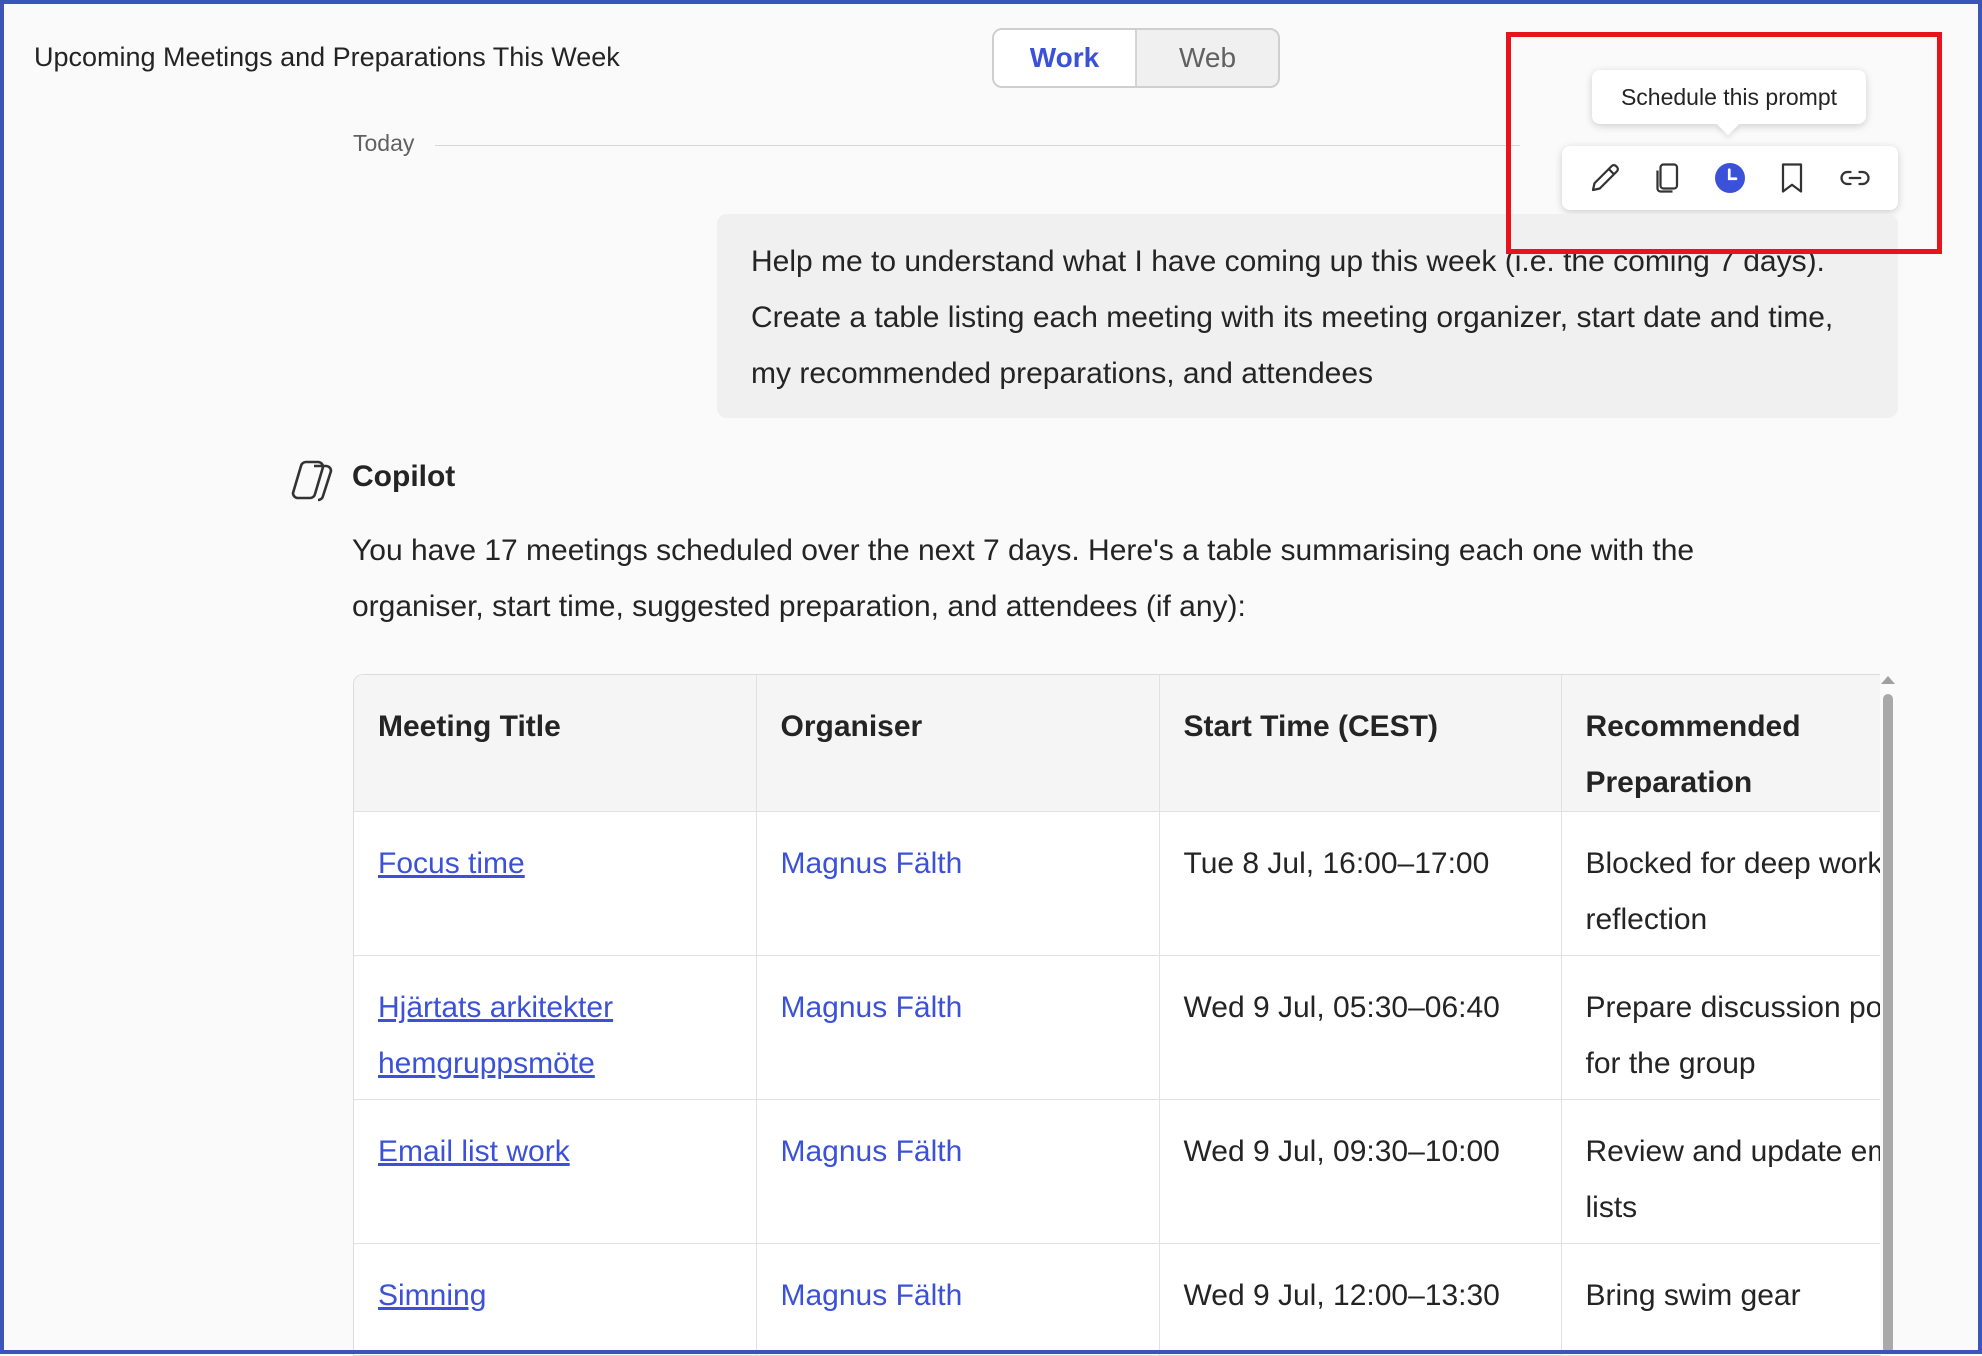 This screenshot has height=1356, width=1982. Describe the element at coordinates (1360, 743) in the screenshot. I see `header-start-time: Start Time (CEST)` at that location.